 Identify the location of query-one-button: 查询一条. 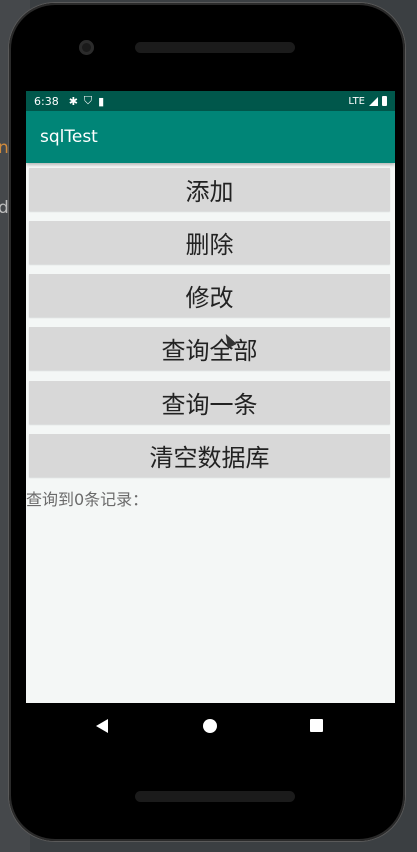
(209, 402).